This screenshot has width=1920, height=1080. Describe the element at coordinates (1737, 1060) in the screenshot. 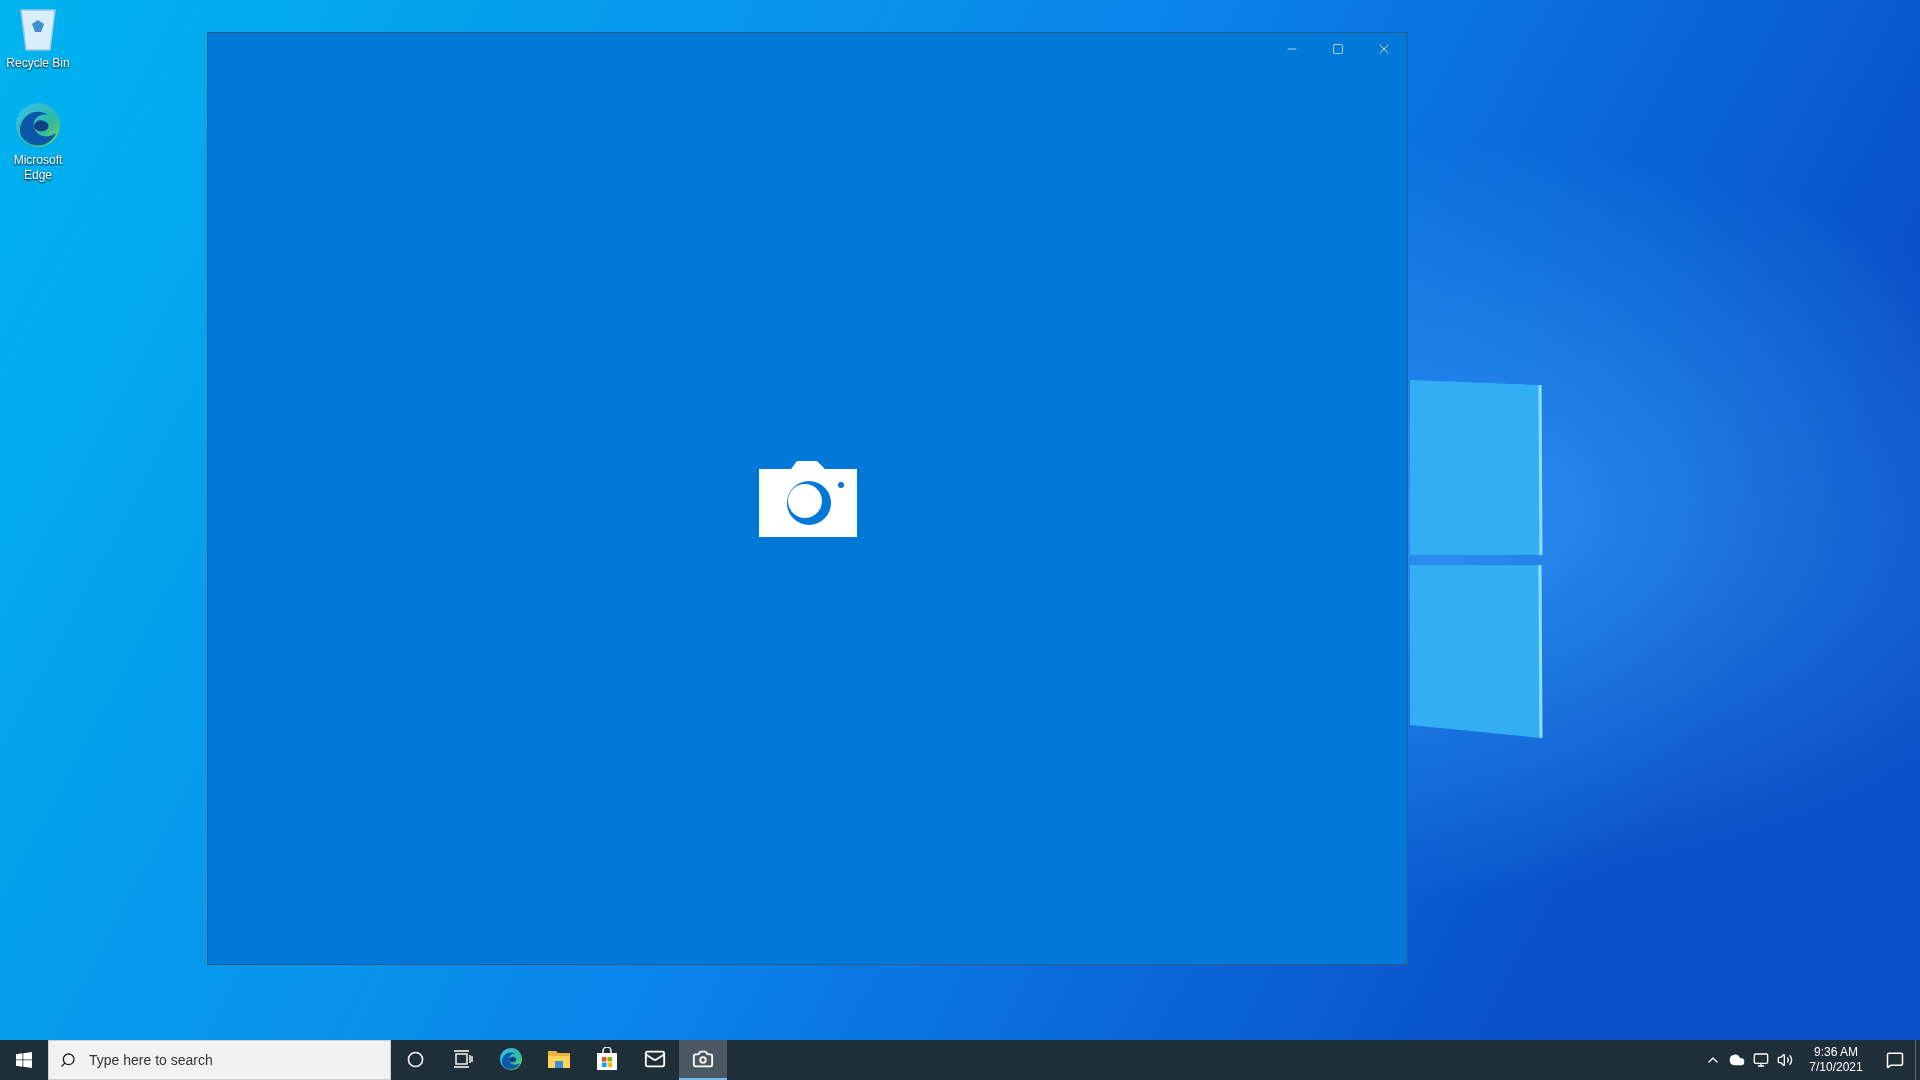

I see `cloud-icon` at that location.